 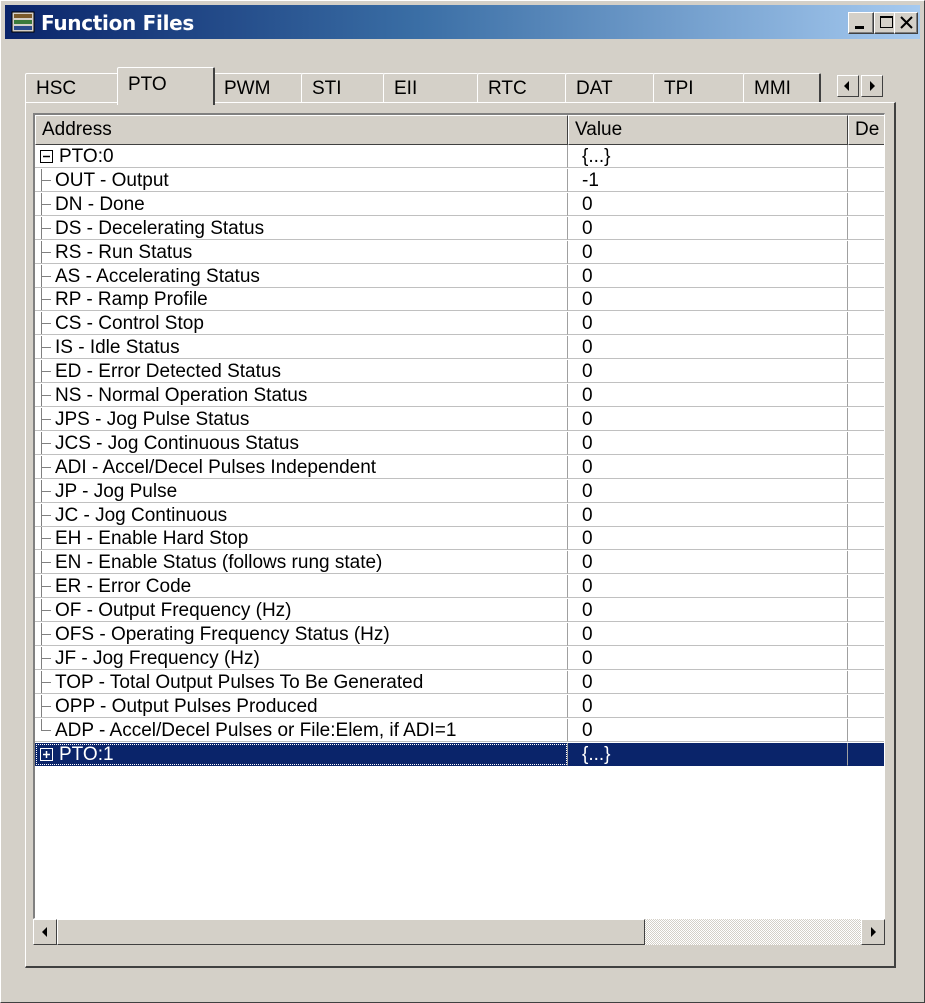 I want to click on address-label: EN - Enable Status (follows rung state), so click(x=219, y=563).